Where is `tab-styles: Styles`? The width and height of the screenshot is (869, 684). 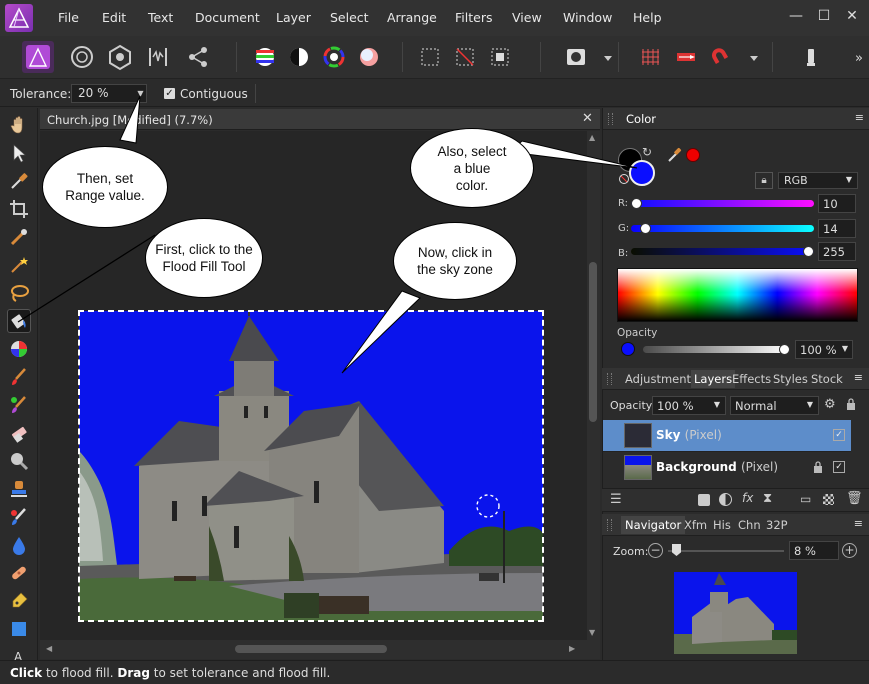
tab-styles: Styles is located at coordinates (790, 379).